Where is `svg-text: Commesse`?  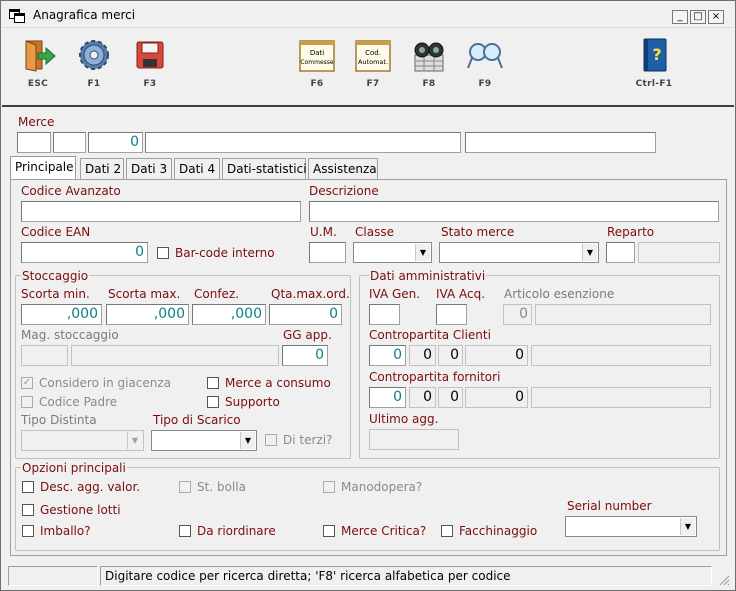
svg-text: Commesse is located at coordinates (316, 62).